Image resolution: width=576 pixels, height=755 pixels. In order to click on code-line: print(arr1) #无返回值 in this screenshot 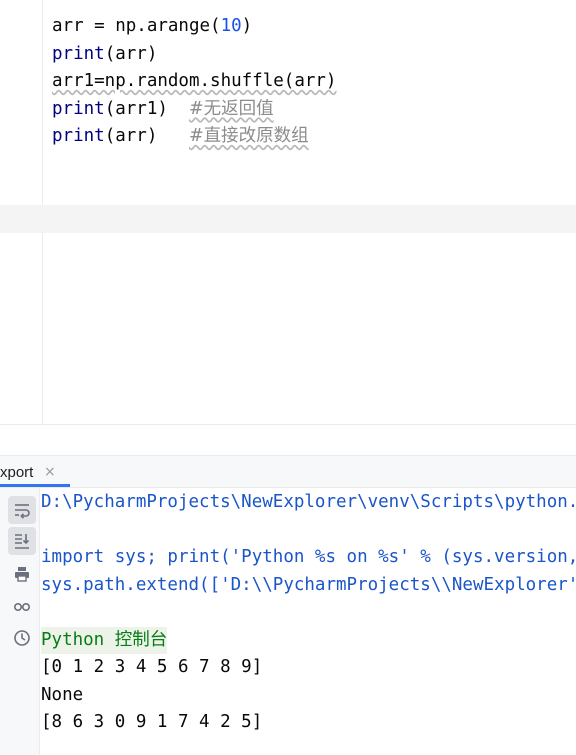, I will do `click(194, 110)`.